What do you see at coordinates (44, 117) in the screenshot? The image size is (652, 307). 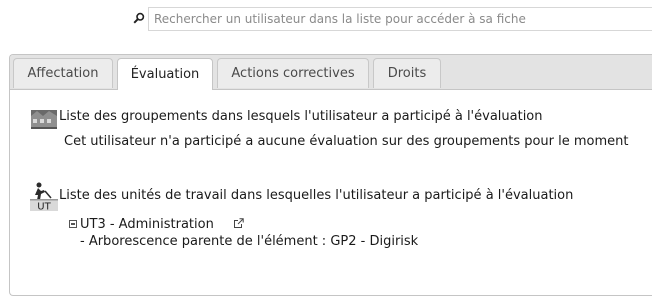 I see `groupement-icon` at bounding box center [44, 117].